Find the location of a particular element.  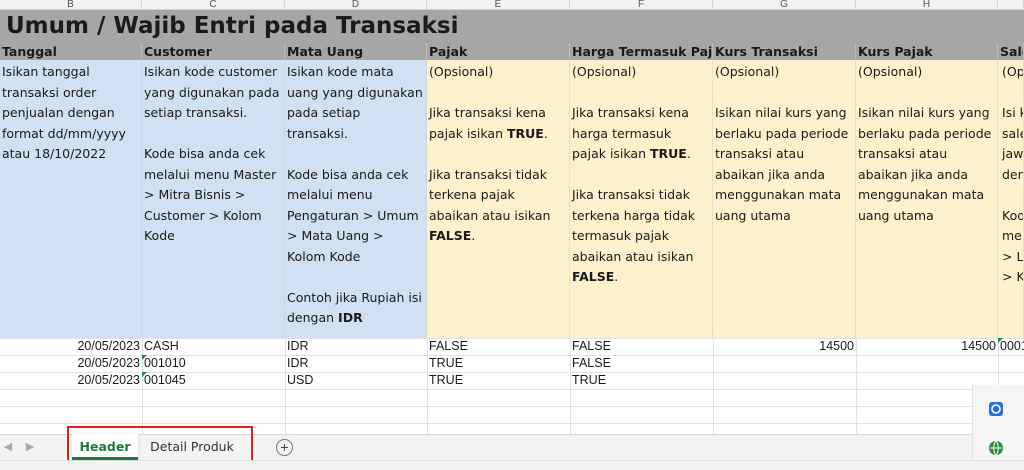

chevron-left-icon: ◀ is located at coordinates (8, 447).